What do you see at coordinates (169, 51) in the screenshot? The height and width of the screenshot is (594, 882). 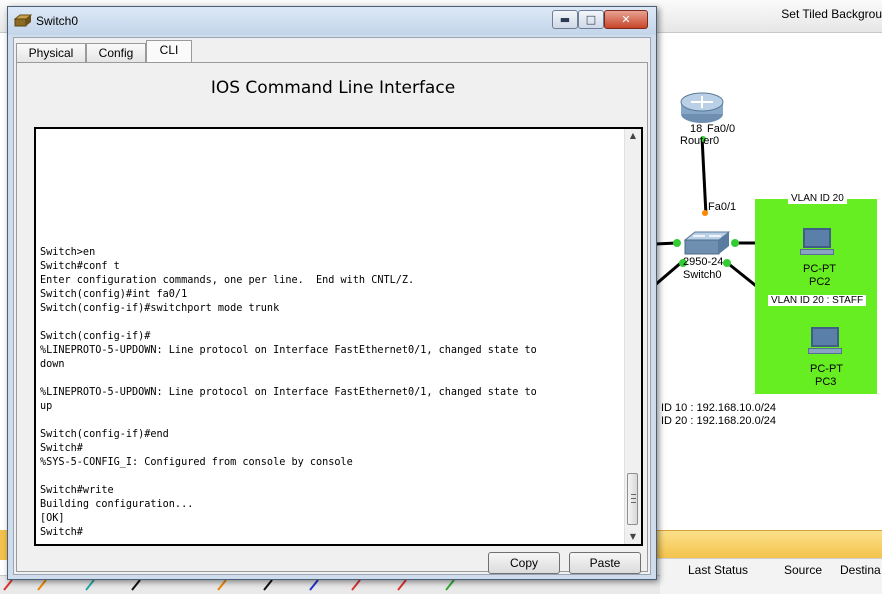 I see `tab-cli: CLI` at bounding box center [169, 51].